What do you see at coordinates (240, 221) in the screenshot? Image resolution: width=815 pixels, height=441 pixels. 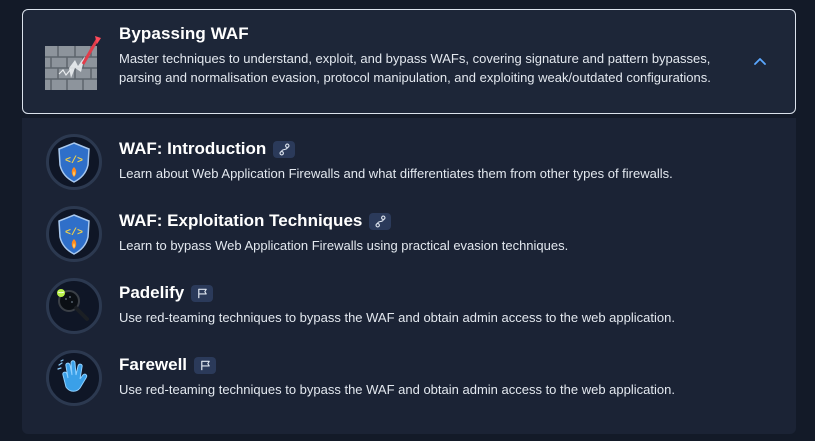 I see `room-title-link: WAF: Exploitation Techniques` at bounding box center [240, 221].